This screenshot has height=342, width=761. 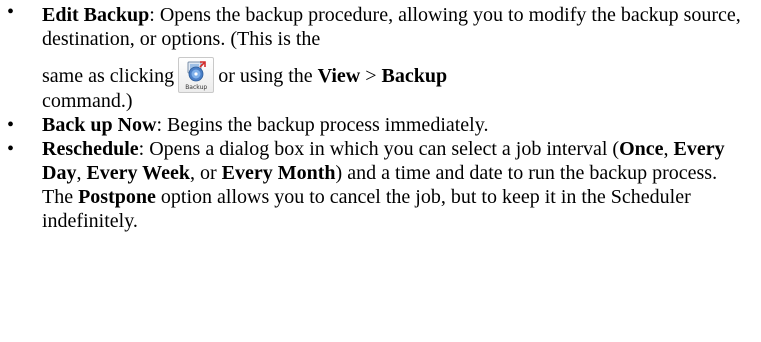 What do you see at coordinates (339, 76) in the screenshot?
I see `menu-view: View` at bounding box center [339, 76].